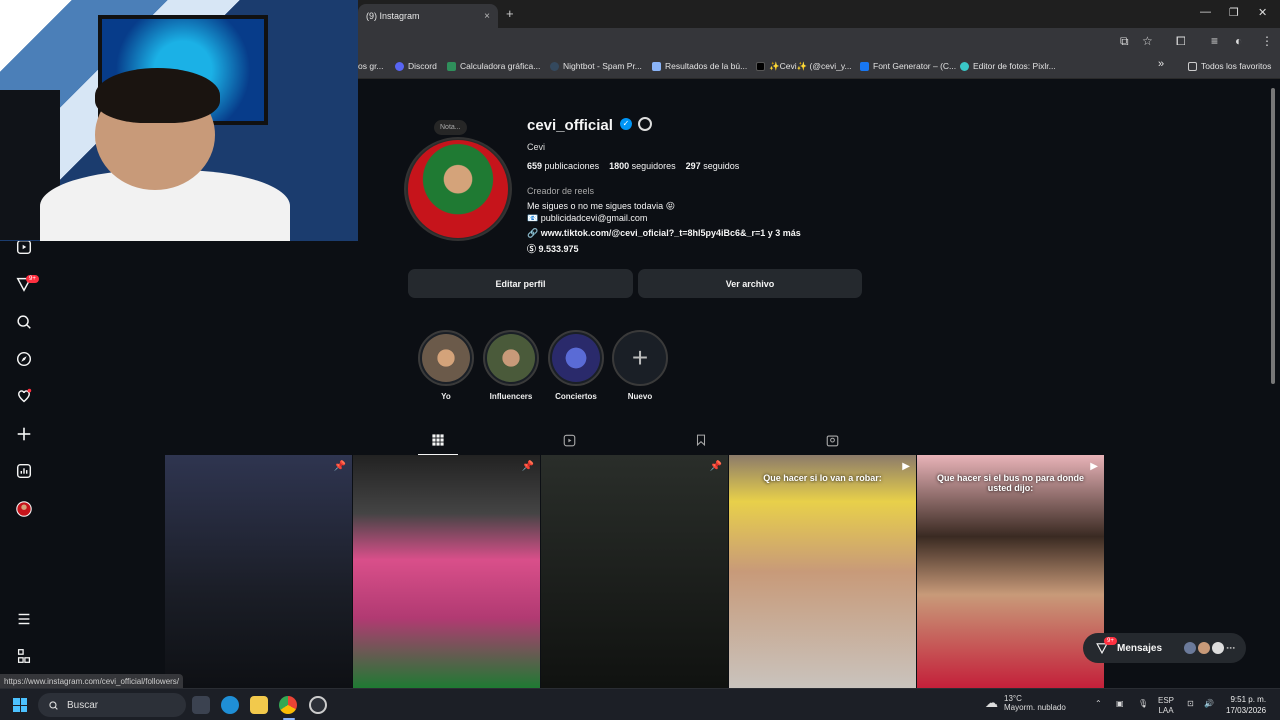 This screenshot has width=1280, height=720. I want to click on profile-username: cevi_official, so click(570, 125).